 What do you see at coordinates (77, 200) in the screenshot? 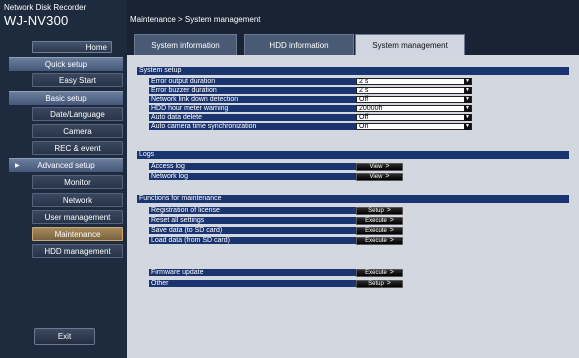
I see `sidebar-item-network: Network` at bounding box center [77, 200].